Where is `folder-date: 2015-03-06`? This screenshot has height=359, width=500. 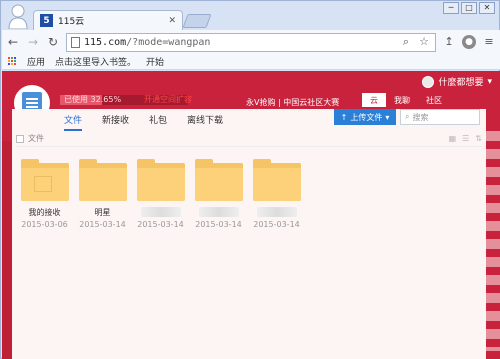
folder-date: 2015-03-06 is located at coordinates (44, 224).